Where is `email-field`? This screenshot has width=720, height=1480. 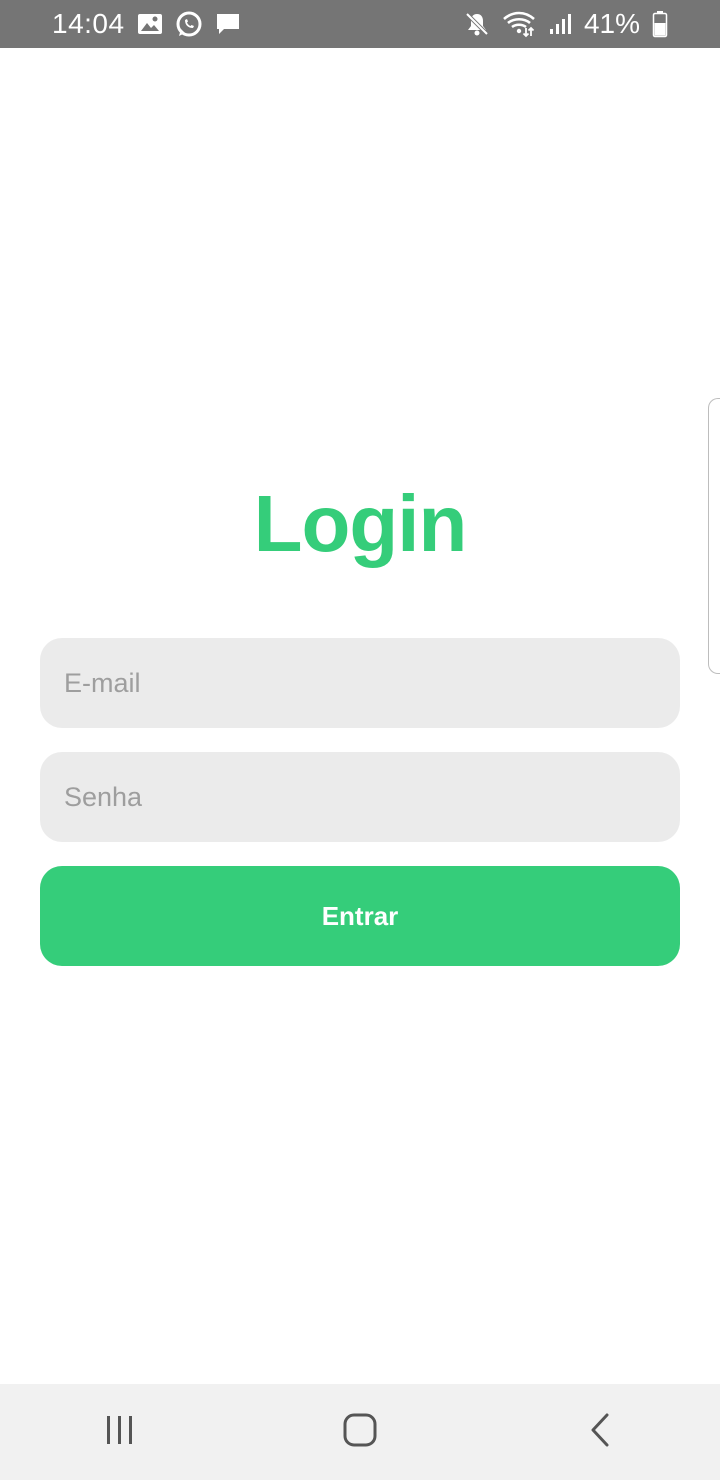 email-field is located at coordinates (360, 683).